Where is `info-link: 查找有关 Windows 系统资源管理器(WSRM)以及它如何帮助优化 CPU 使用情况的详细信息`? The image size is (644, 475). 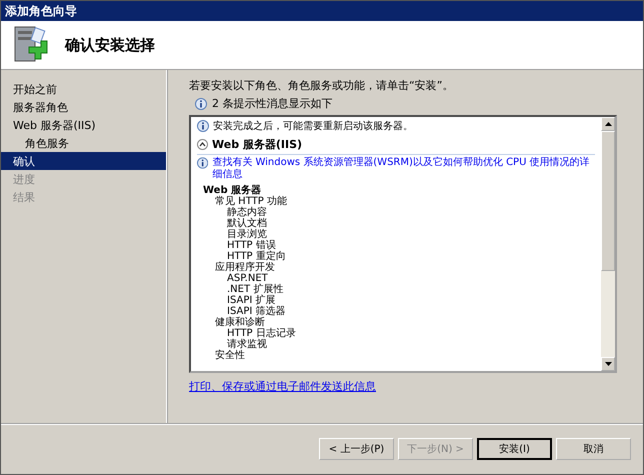 info-link: 查找有关 Windows 系统资源管理器(WSRM)以及它如何帮助优化 CPU 使用情况的详细信息 is located at coordinates (403, 169).